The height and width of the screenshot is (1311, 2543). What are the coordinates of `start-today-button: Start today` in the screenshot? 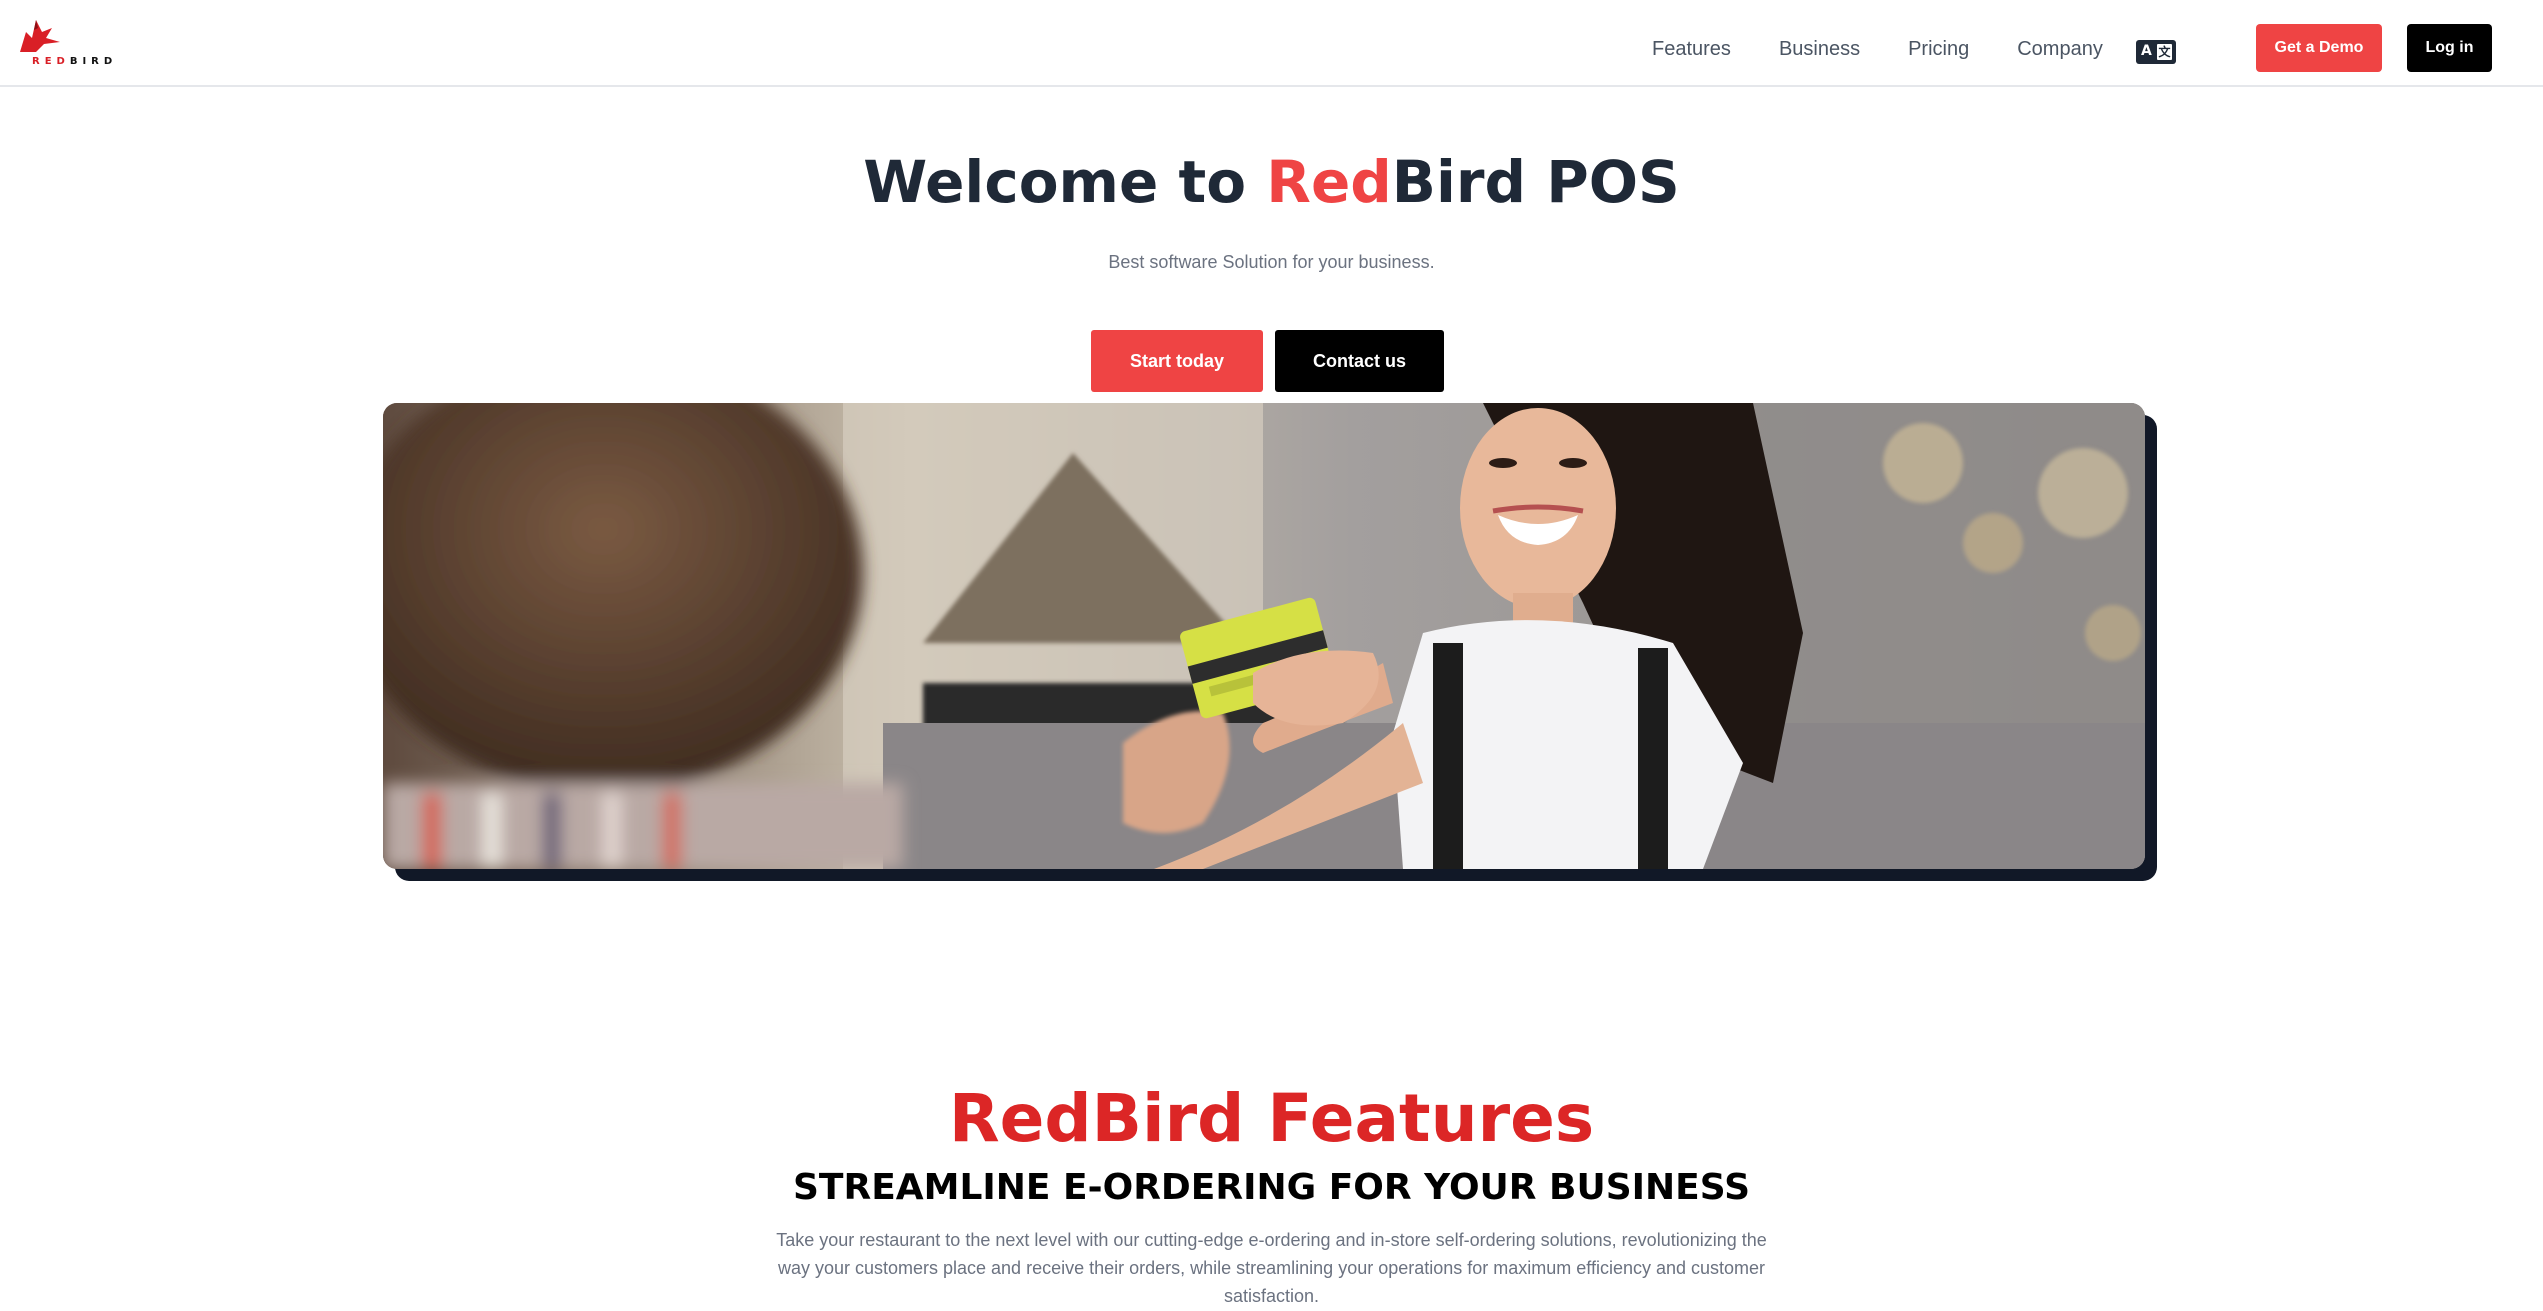 It's located at (1177, 361).